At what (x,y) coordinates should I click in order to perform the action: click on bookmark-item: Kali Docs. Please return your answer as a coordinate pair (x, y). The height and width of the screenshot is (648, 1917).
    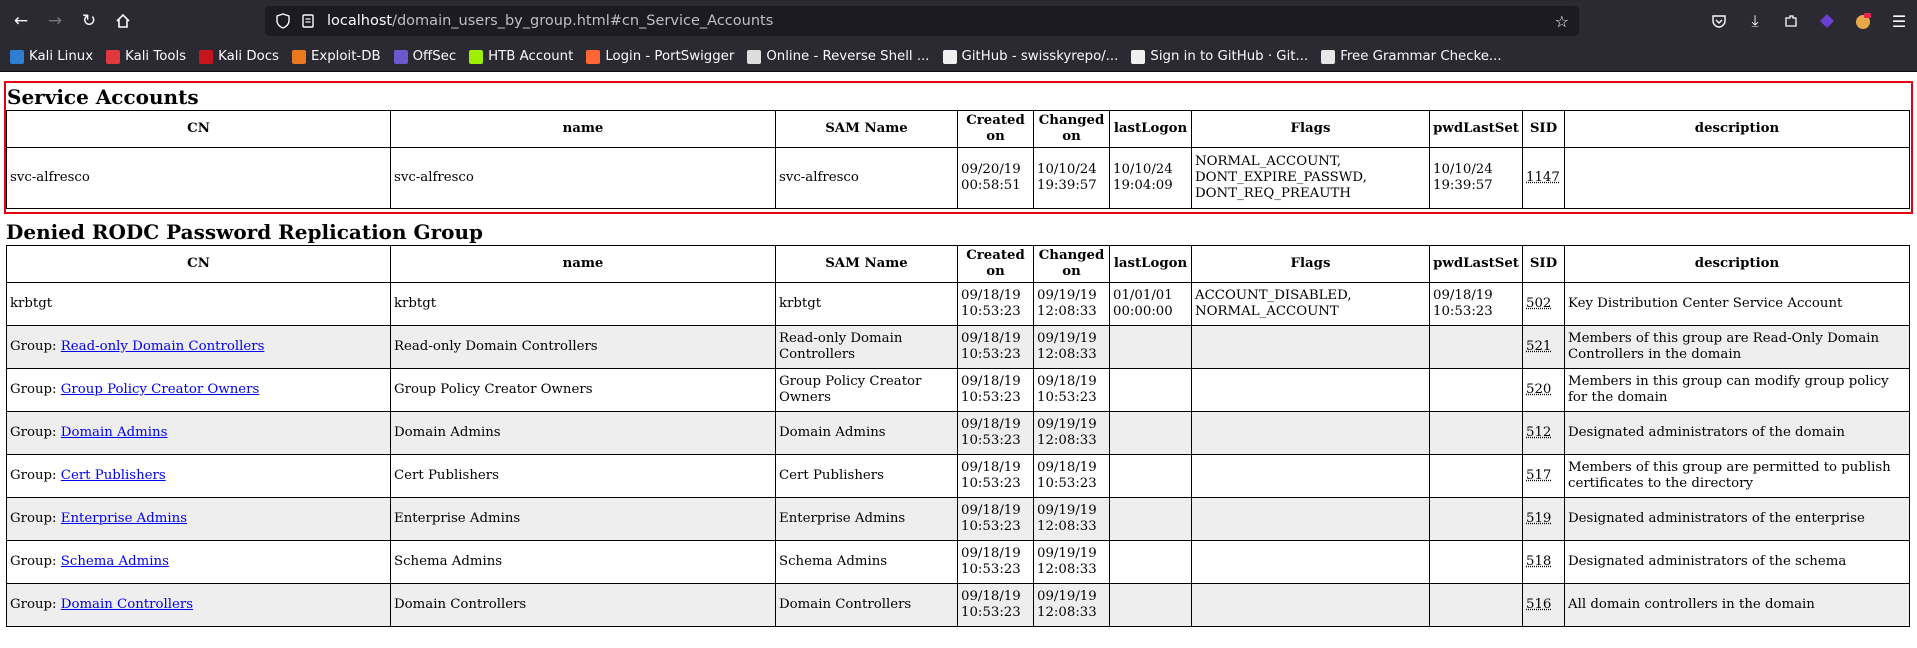
    Looking at the image, I should click on (239, 56).